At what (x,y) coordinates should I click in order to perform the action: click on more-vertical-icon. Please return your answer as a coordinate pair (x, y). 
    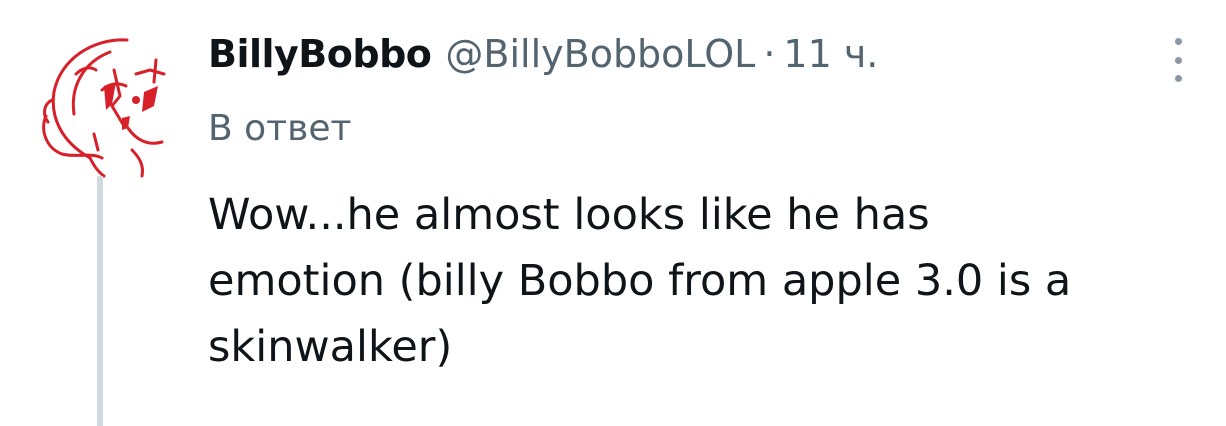
    Looking at the image, I should click on (1178, 41).